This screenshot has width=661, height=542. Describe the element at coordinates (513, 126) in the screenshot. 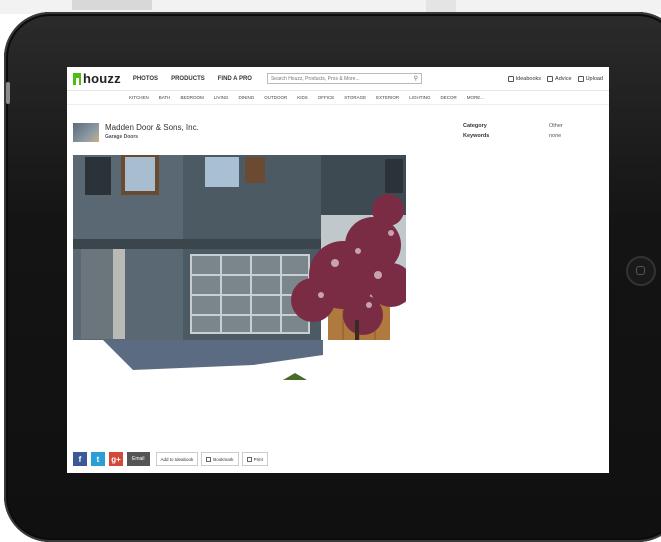

I see `meta-row-category: Category Other` at that location.